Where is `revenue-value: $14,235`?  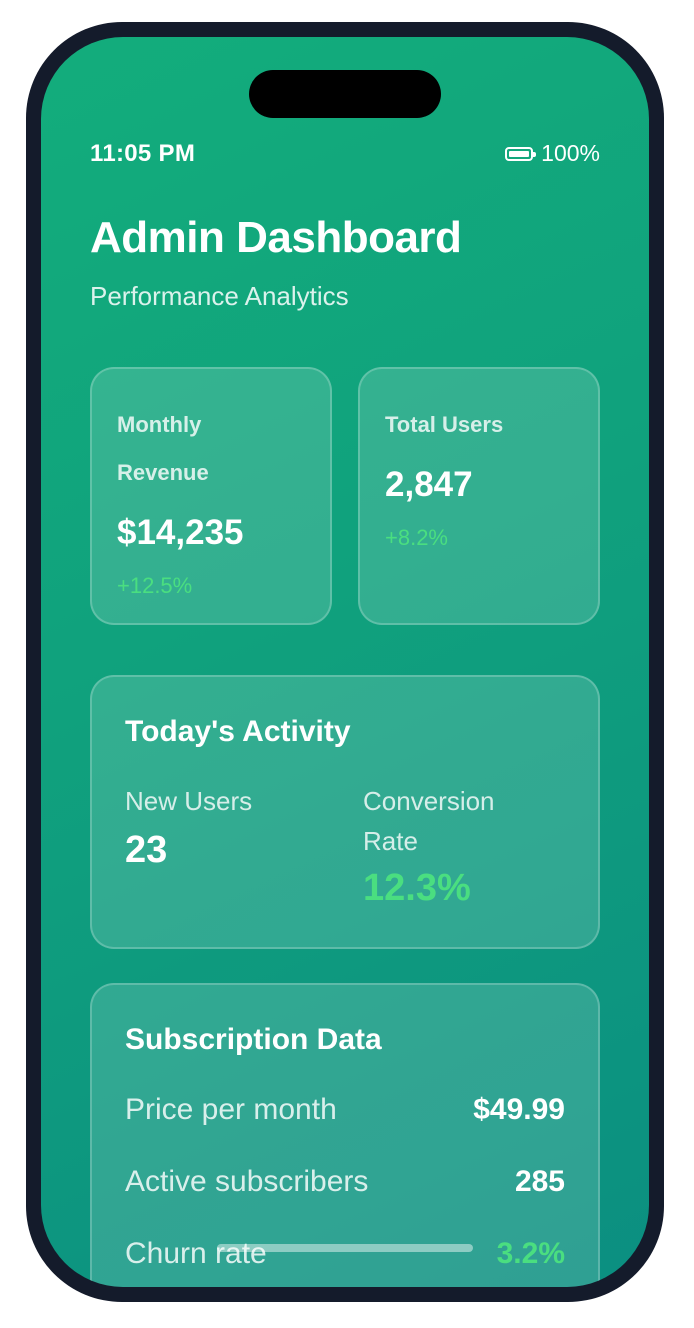 revenue-value: $14,235 is located at coordinates (180, 532).